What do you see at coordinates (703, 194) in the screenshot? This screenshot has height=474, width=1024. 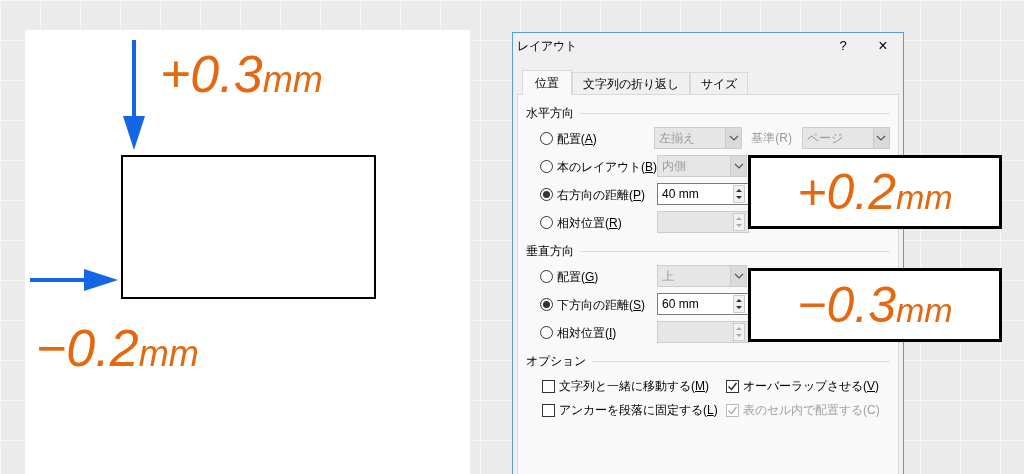 I see `spin-field: 40 mm` at bounding box center [703, 194].